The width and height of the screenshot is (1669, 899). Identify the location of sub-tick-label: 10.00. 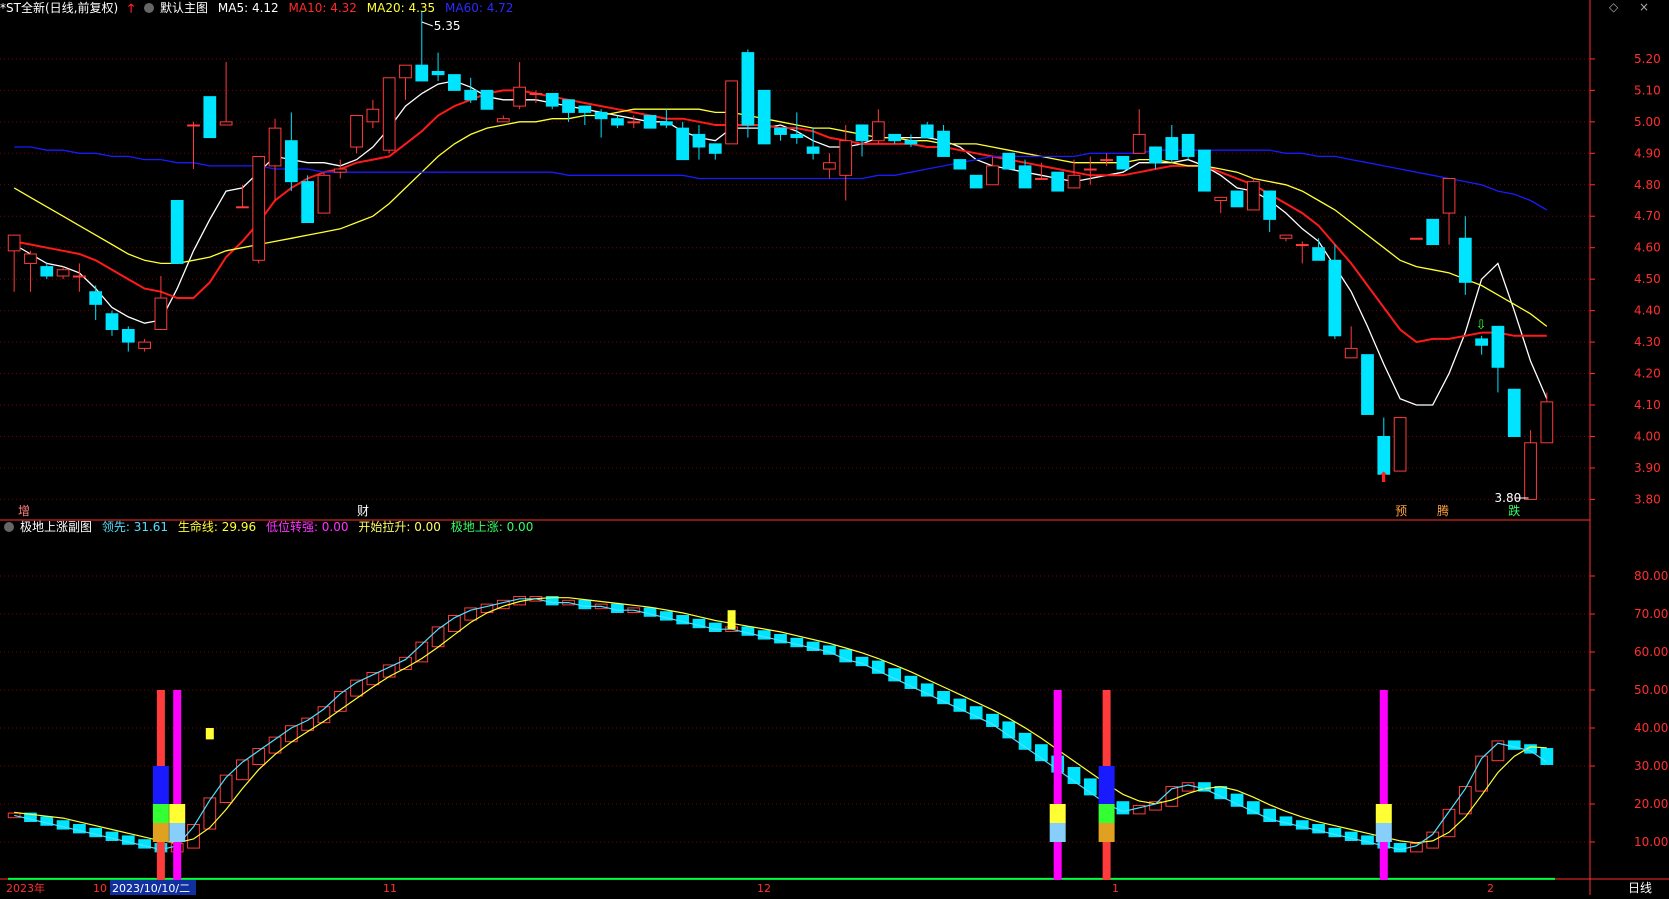
(1651, 842).